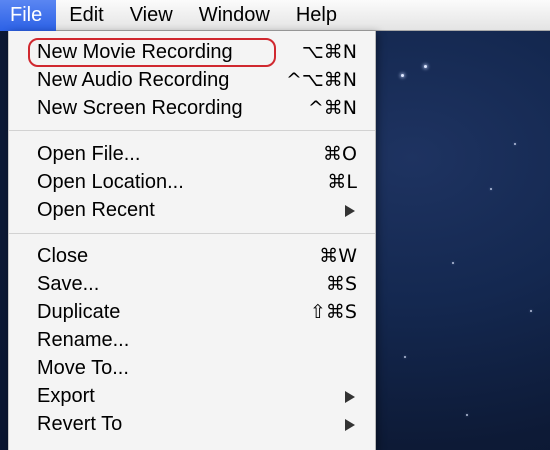 Image resolution: width=550 pixels, height=450 pixels. What do you see at coordinates (192, 182) in the screenshot?
I see `menu-item-open-location: Open Location... ⌘L` at bounding box center [192, 182].